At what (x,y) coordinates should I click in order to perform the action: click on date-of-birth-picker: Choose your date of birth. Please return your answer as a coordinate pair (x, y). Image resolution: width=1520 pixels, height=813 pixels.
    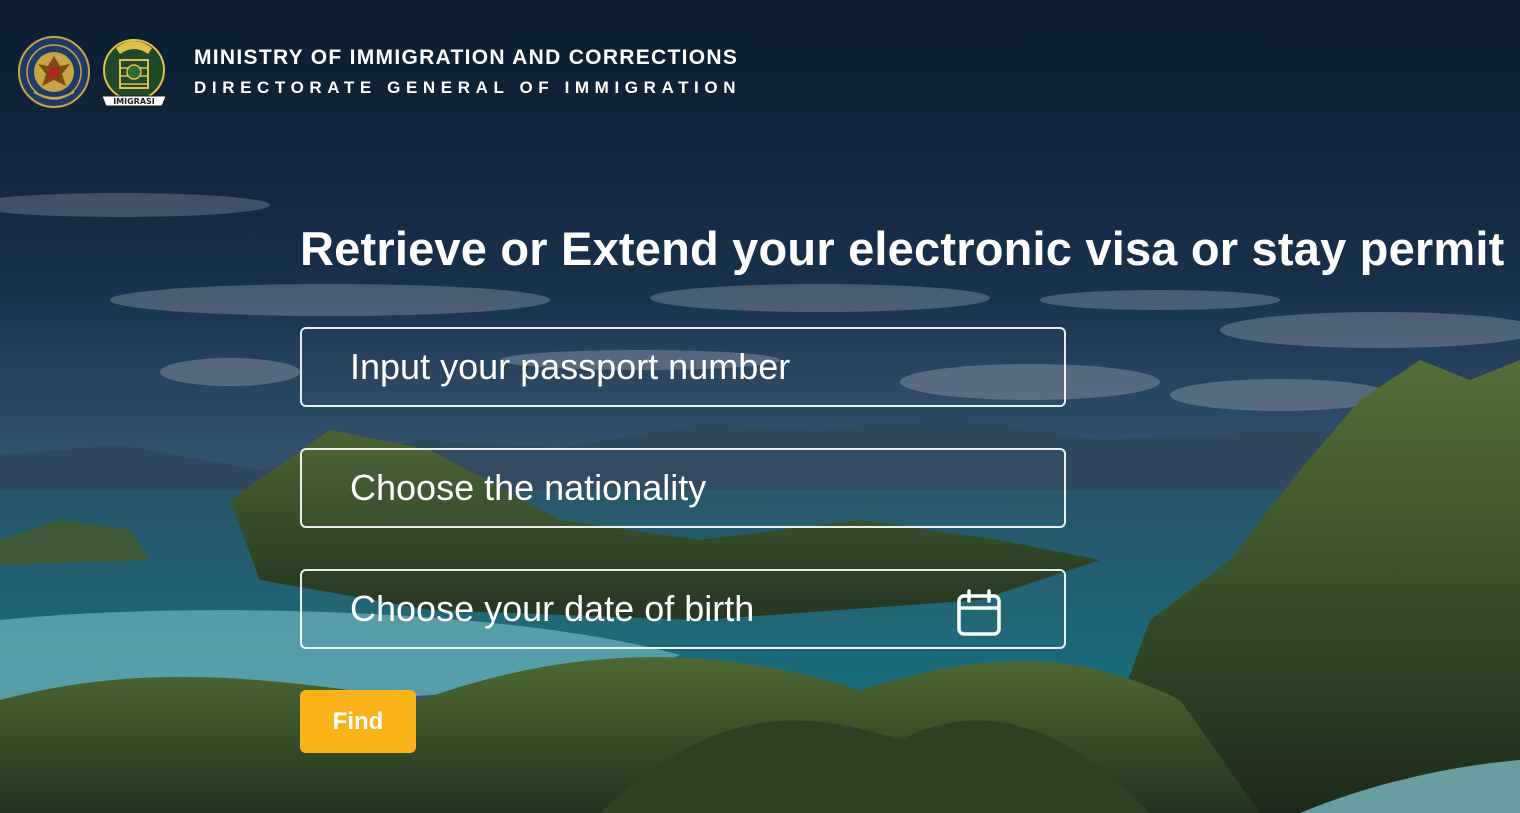
    Looking at the image, I should click on (683, 609).